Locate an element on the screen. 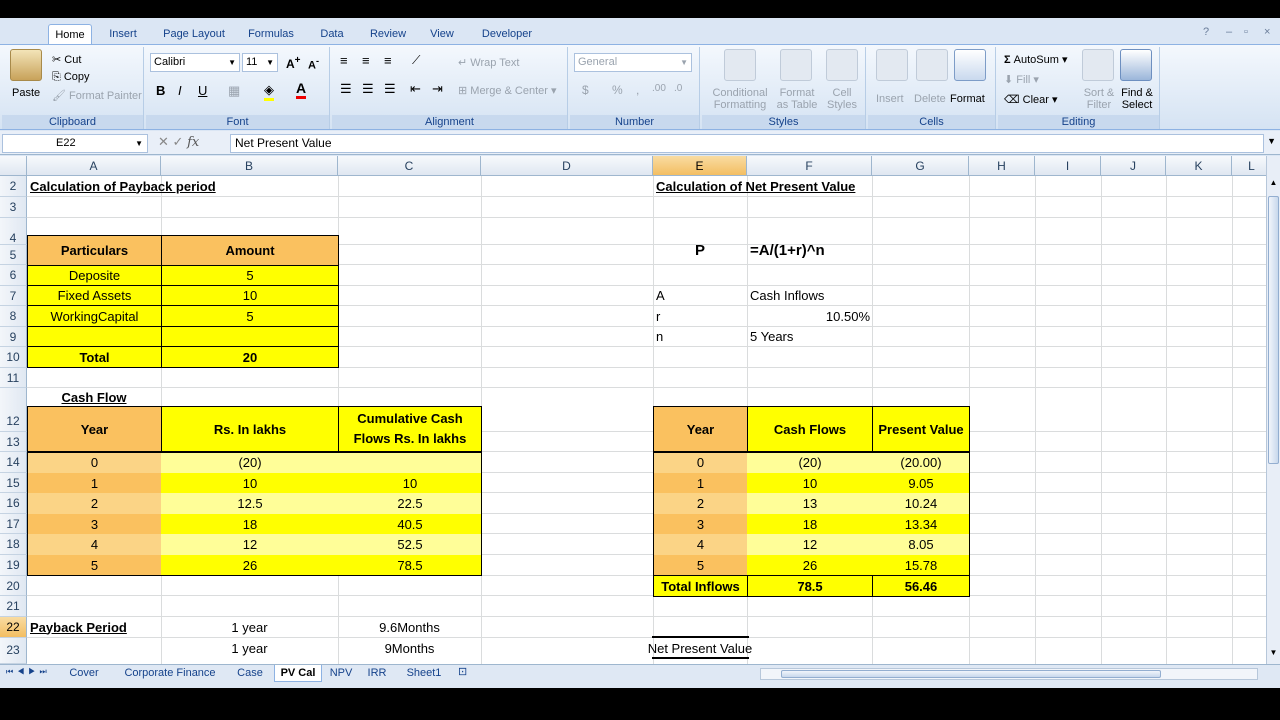 This screenshot has height=720, width=1280. formula-input: Net Present Value is located at coordinates (747, 143).